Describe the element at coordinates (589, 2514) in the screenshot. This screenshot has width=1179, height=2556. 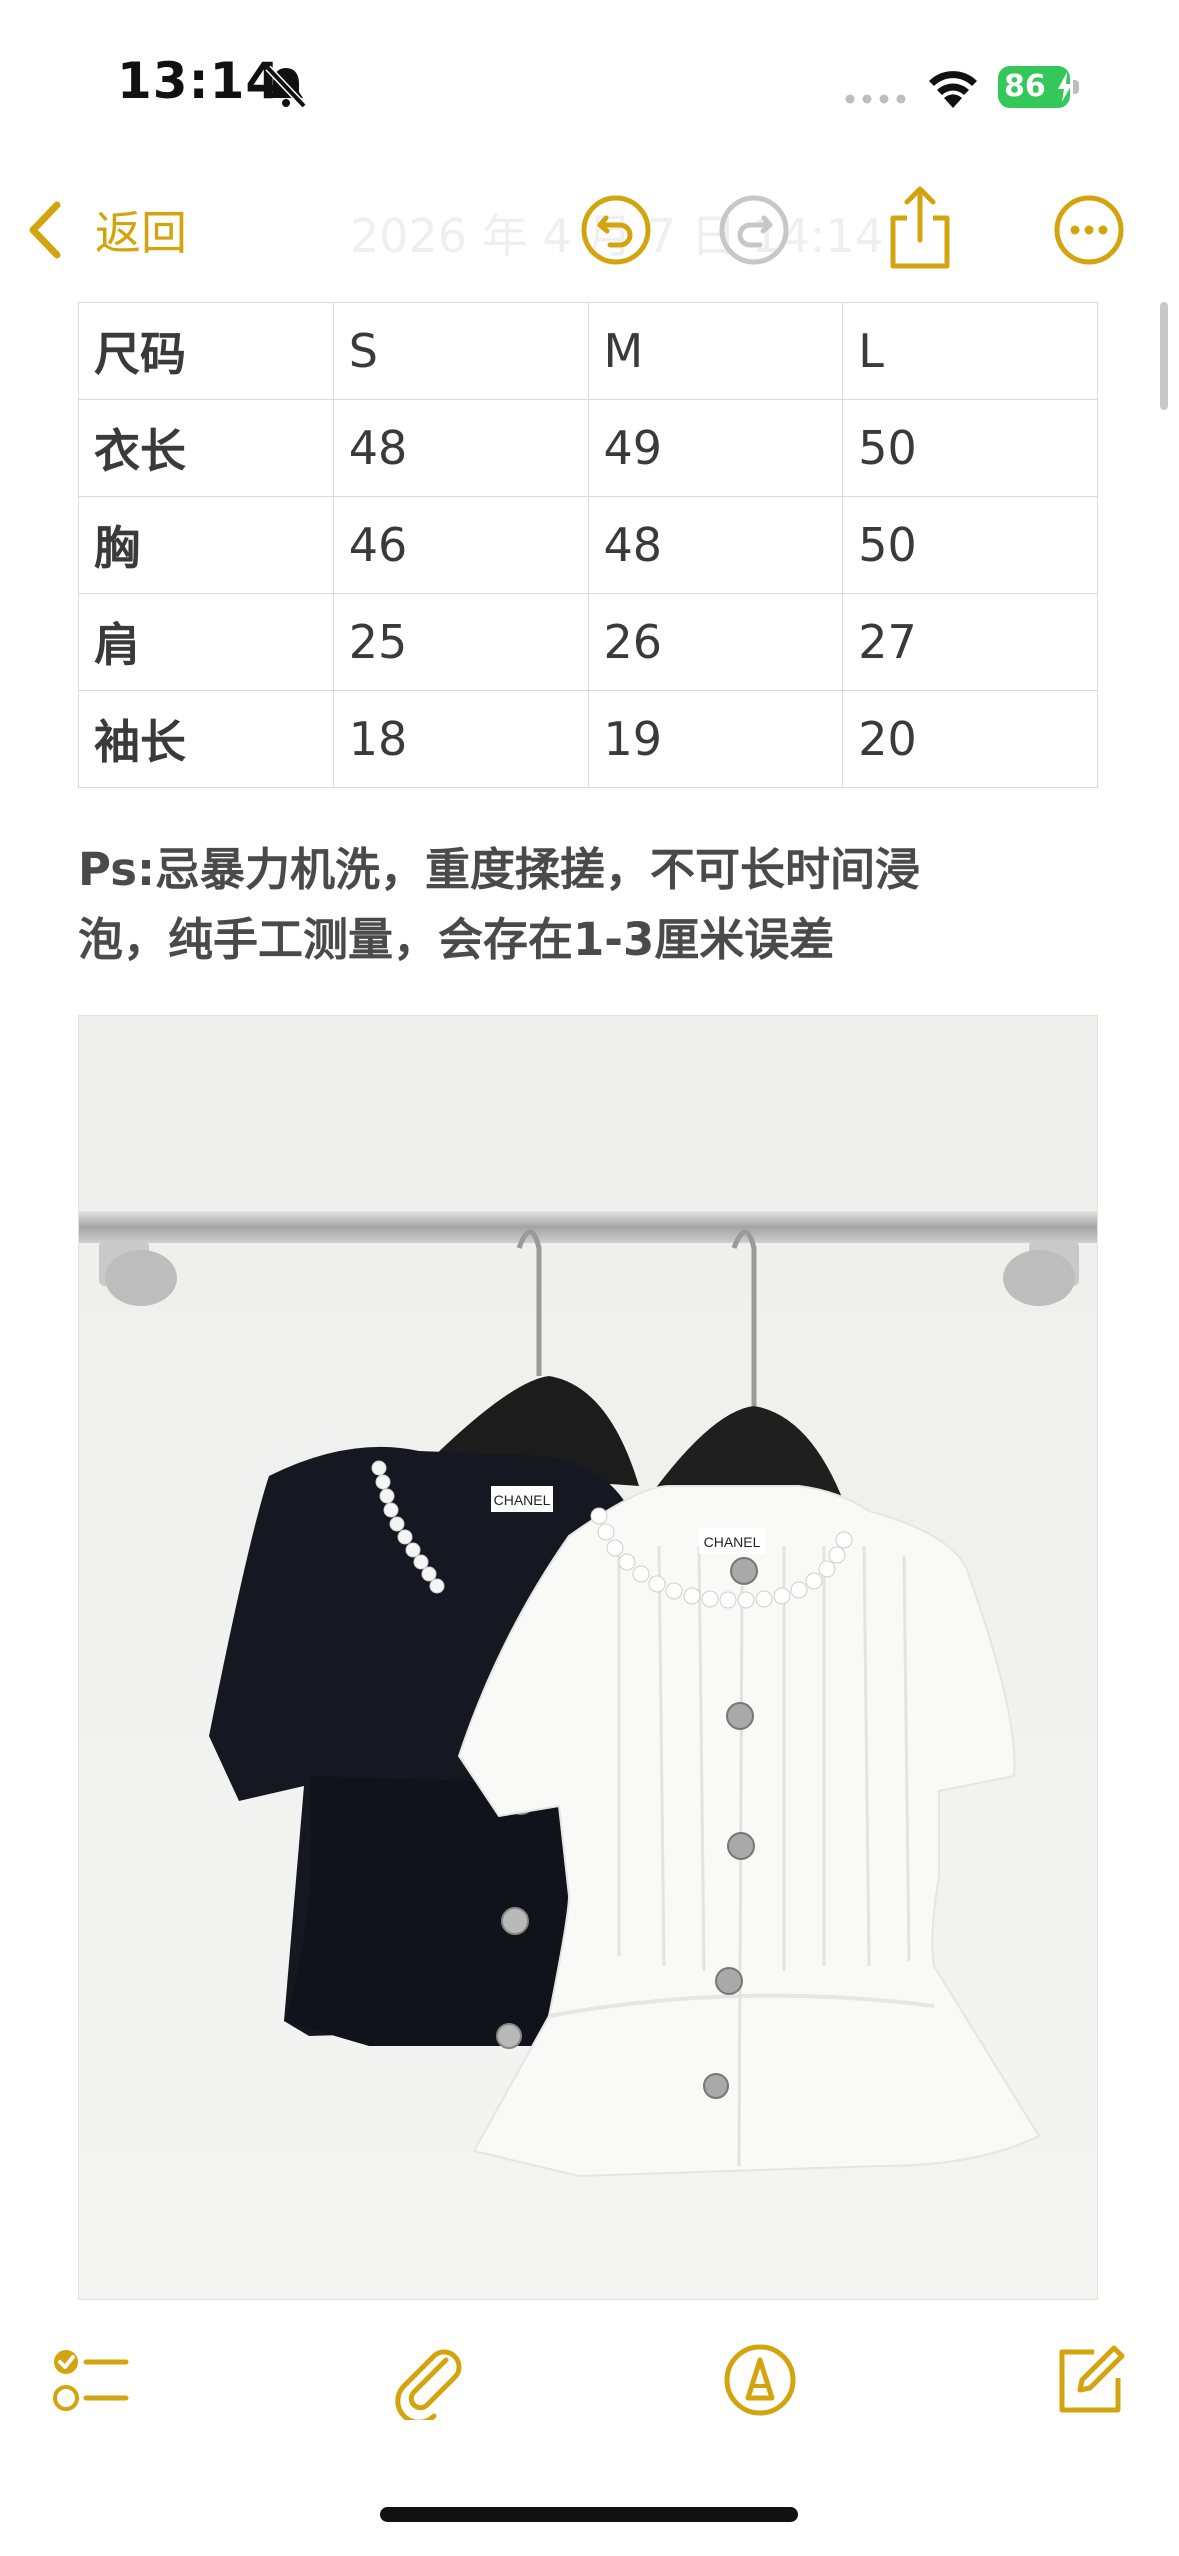
I see `home-indicator` at that location.